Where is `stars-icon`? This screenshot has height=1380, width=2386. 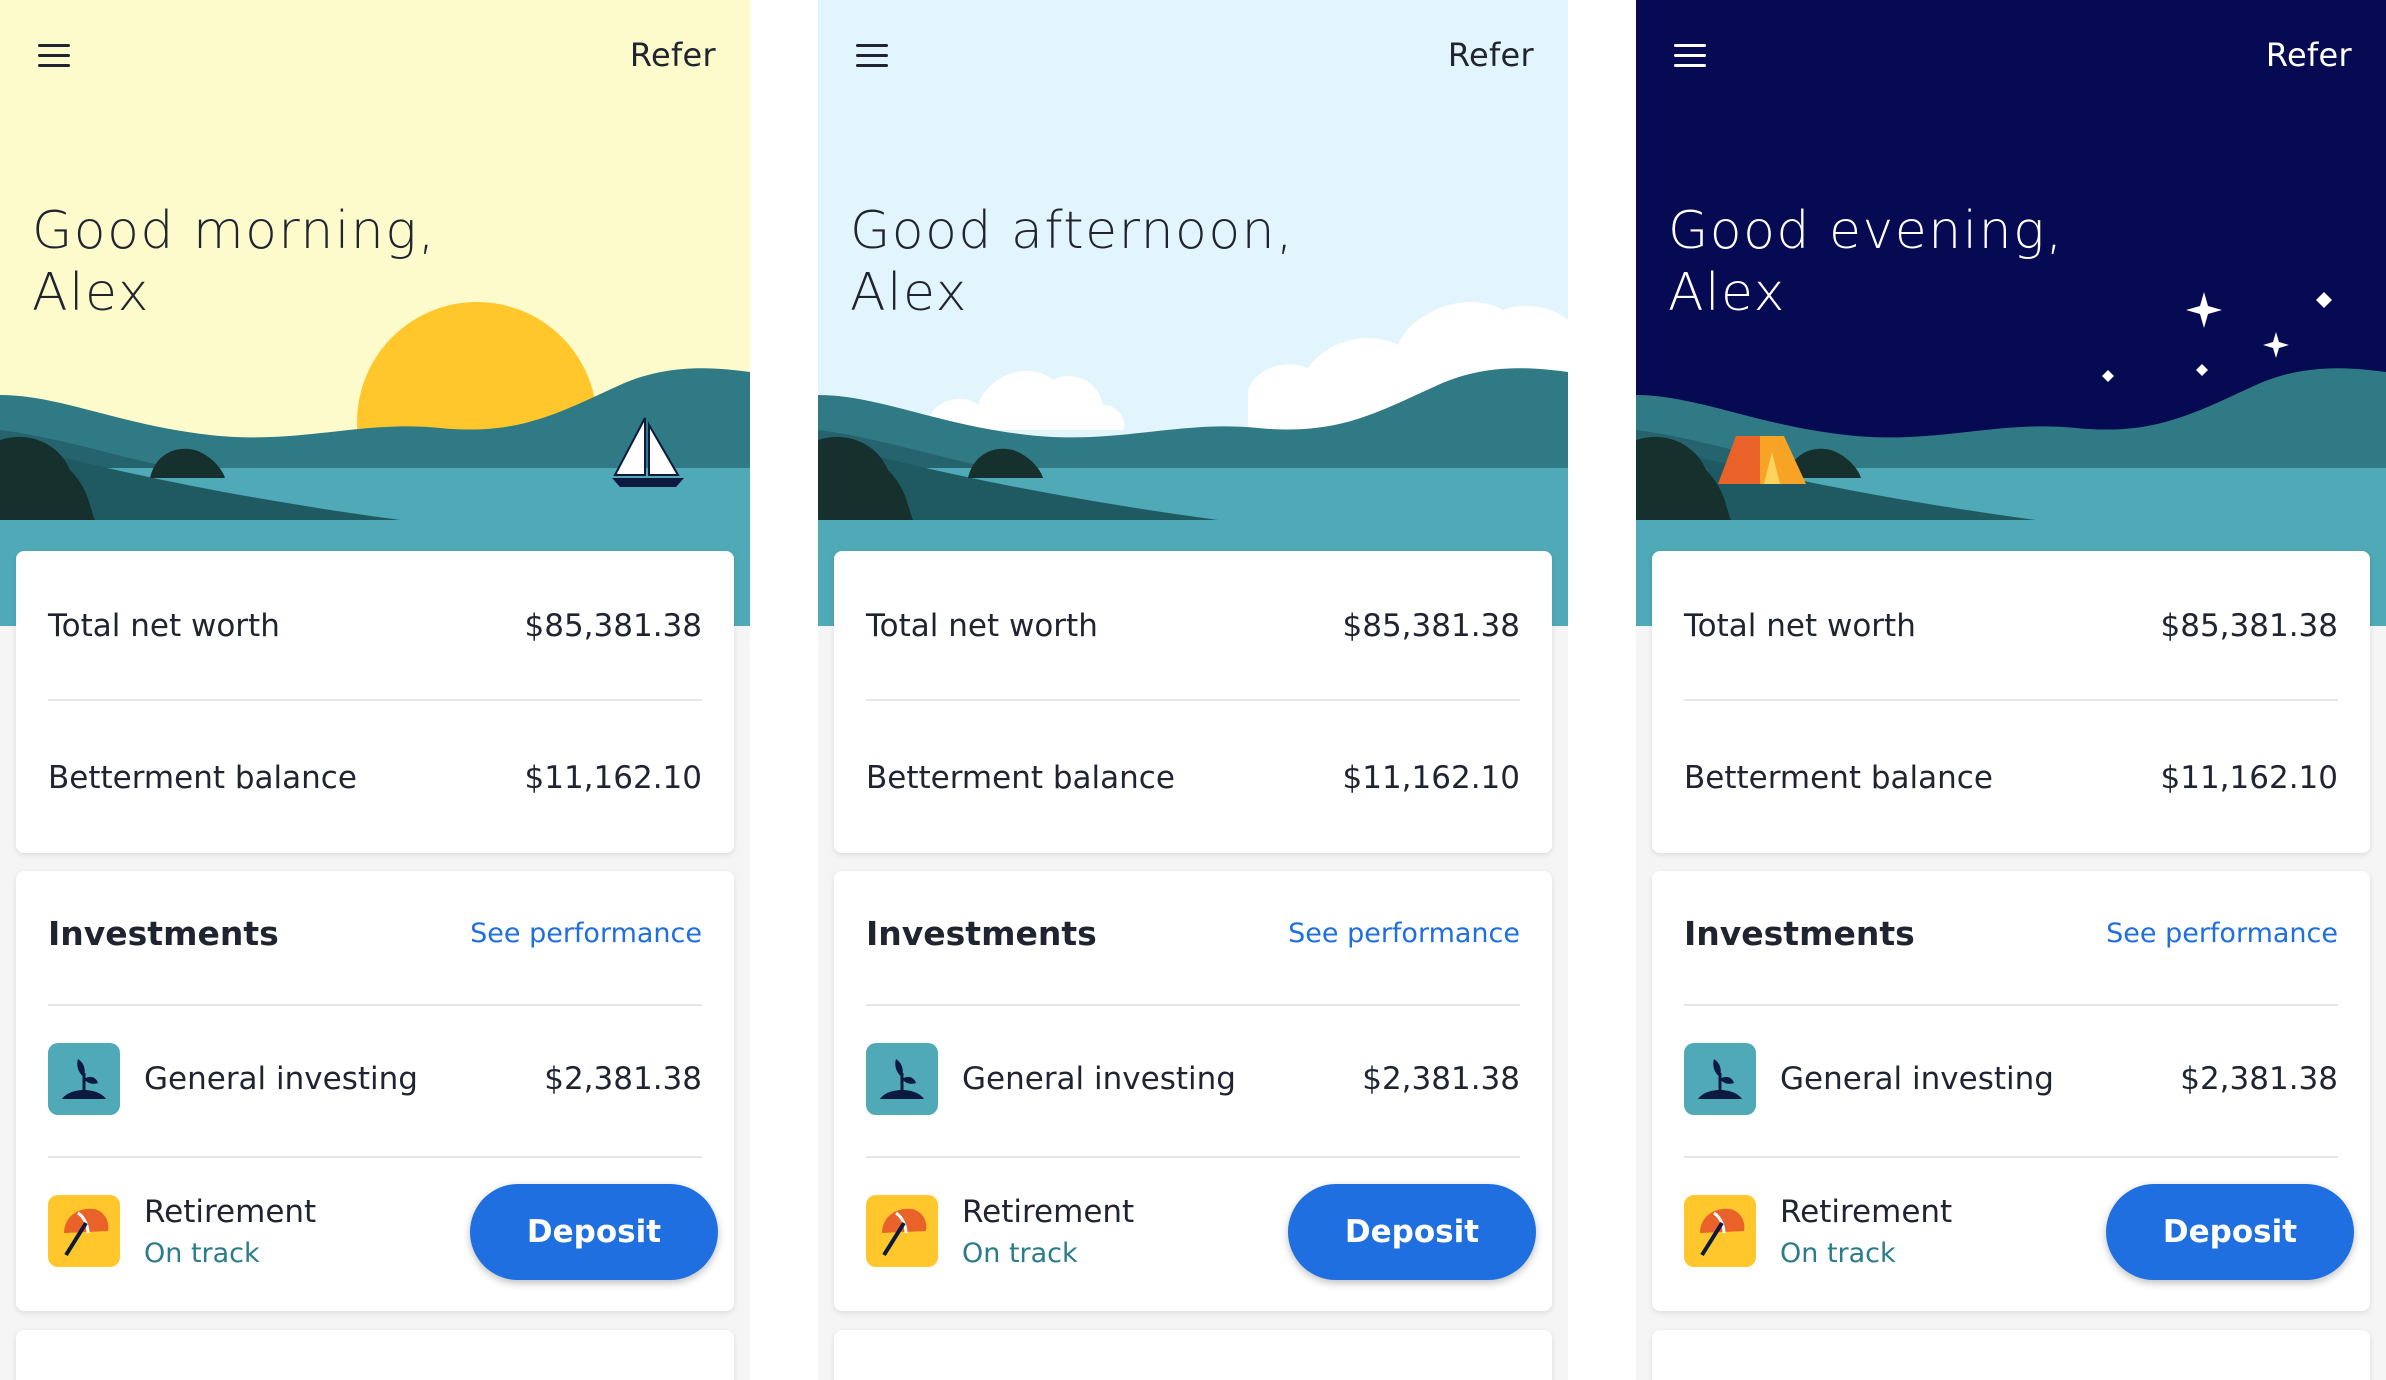 stars-icon is located at coordinates (2217, 337).